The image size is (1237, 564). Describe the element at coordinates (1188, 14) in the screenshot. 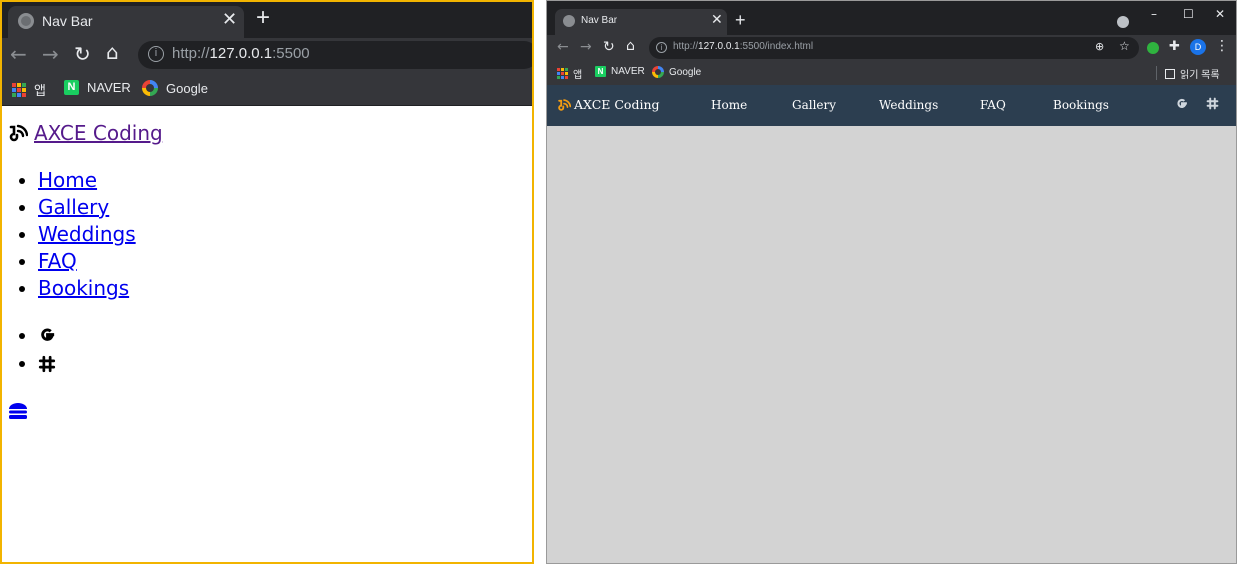

I see `maximize-icon: ☐` at that location.